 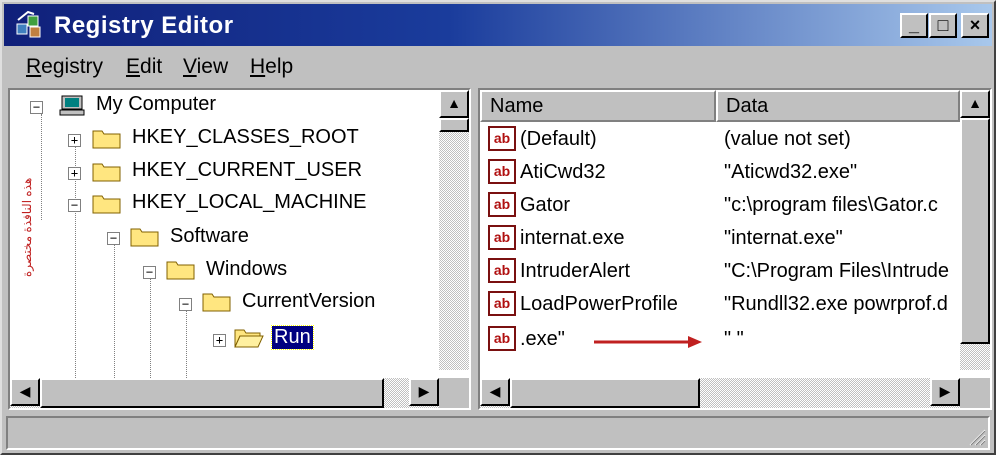 I want to click on menu-edit: Edit, so click(x=144, y=67).